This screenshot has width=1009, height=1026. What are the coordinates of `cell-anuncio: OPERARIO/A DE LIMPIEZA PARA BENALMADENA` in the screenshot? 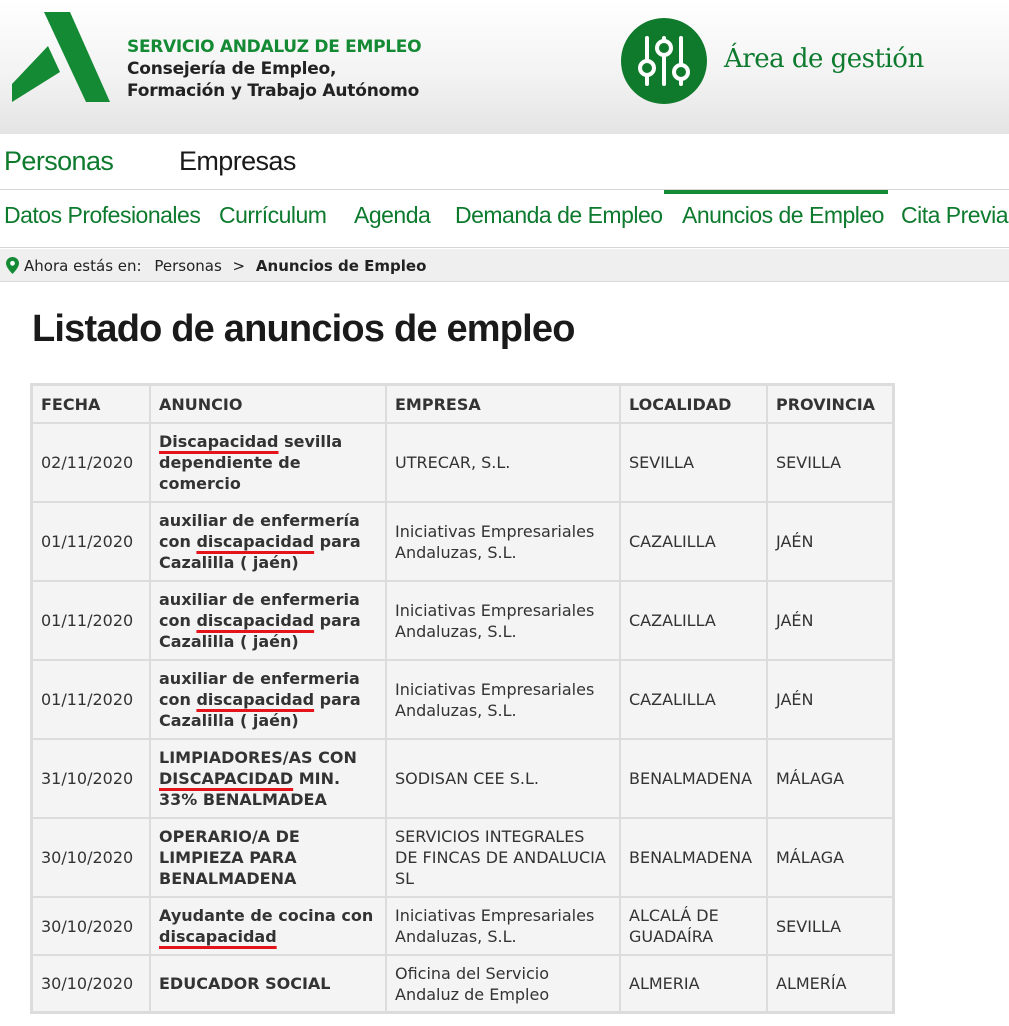 It's located at (268, 857).